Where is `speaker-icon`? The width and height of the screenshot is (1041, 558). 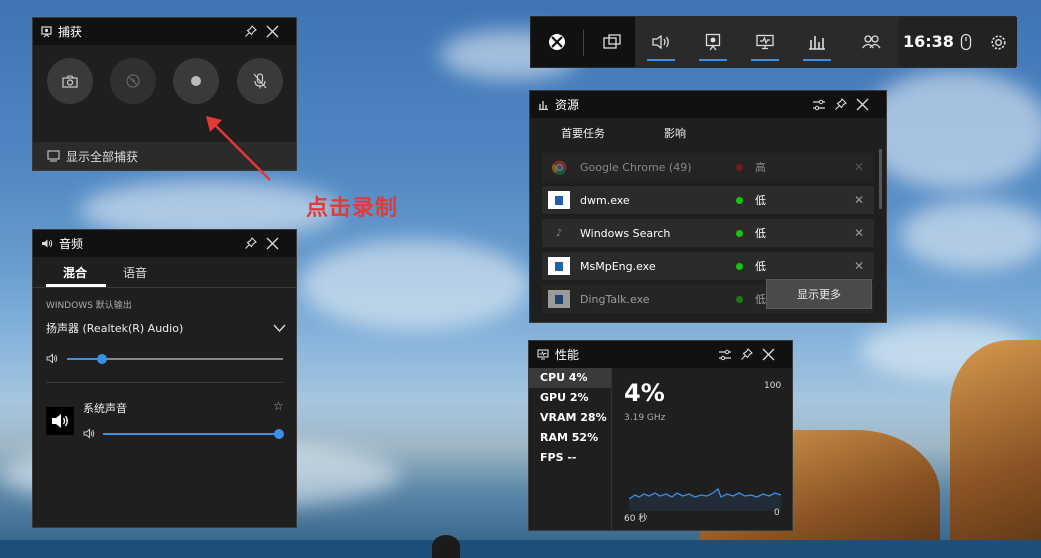
speaker-icon is located at coordinates (660, 42).